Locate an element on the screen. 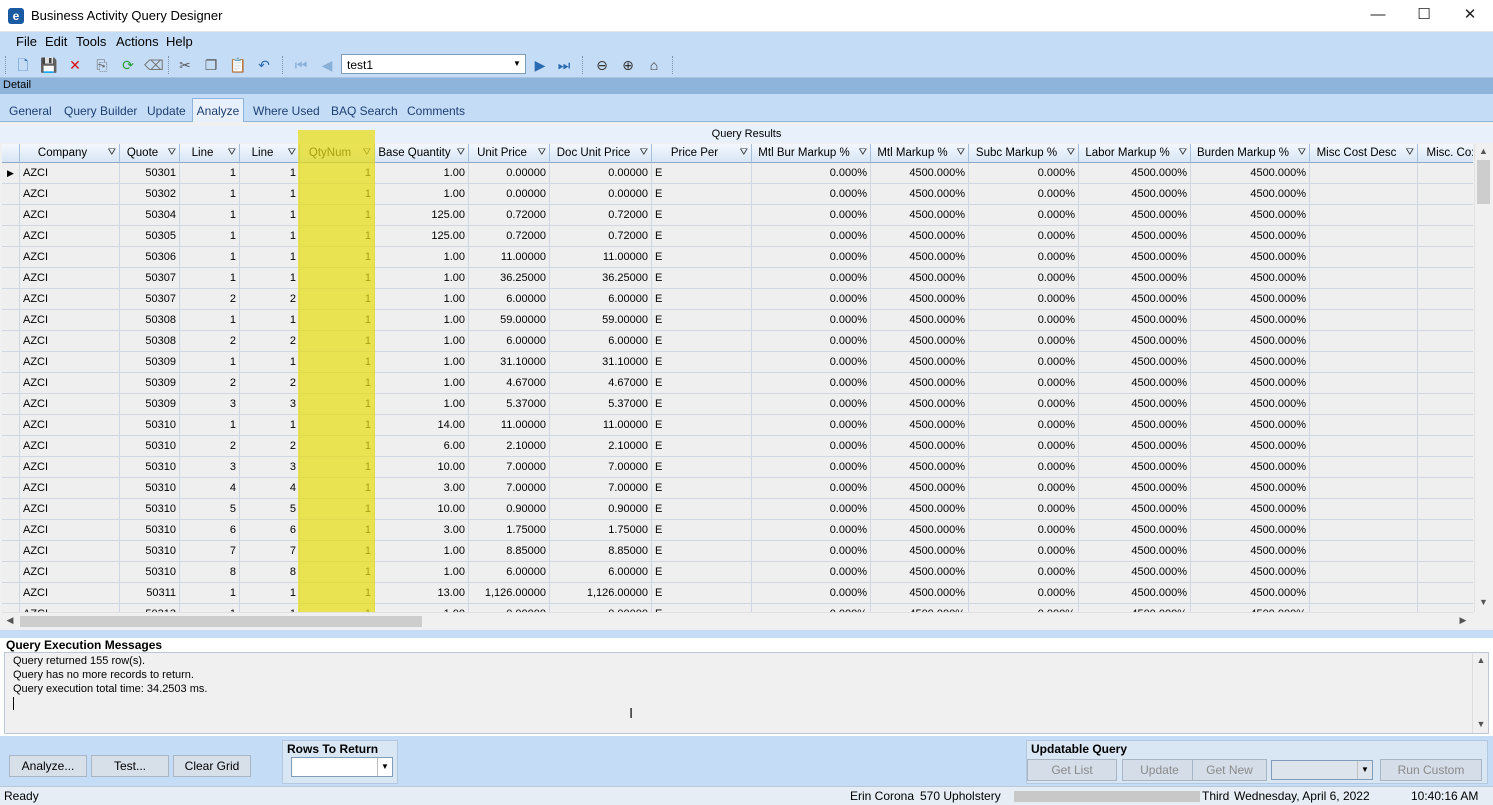 The height and width of the screenshot is (805, 1493). update-button: Update is located at coordinates (1159, 770).